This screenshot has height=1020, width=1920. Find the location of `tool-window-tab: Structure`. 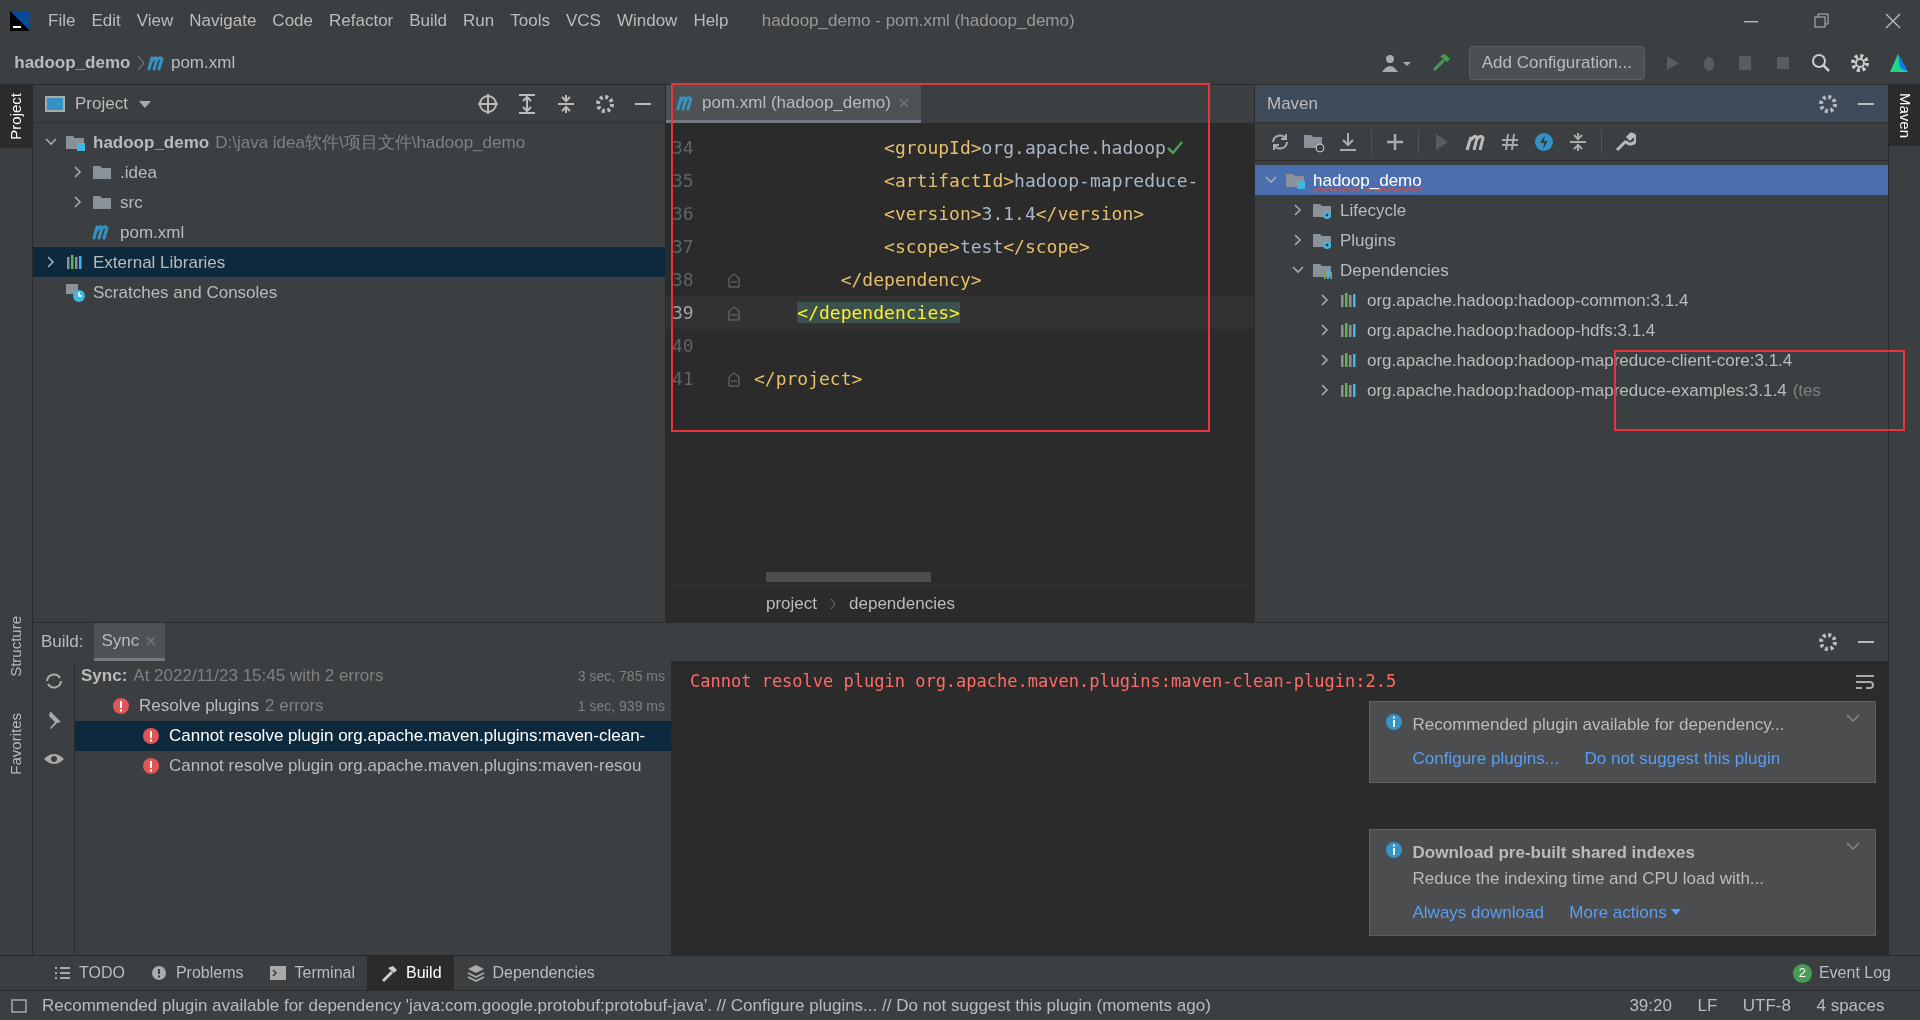

tool-window-tab: Structure is located at coordinates (16, 646).